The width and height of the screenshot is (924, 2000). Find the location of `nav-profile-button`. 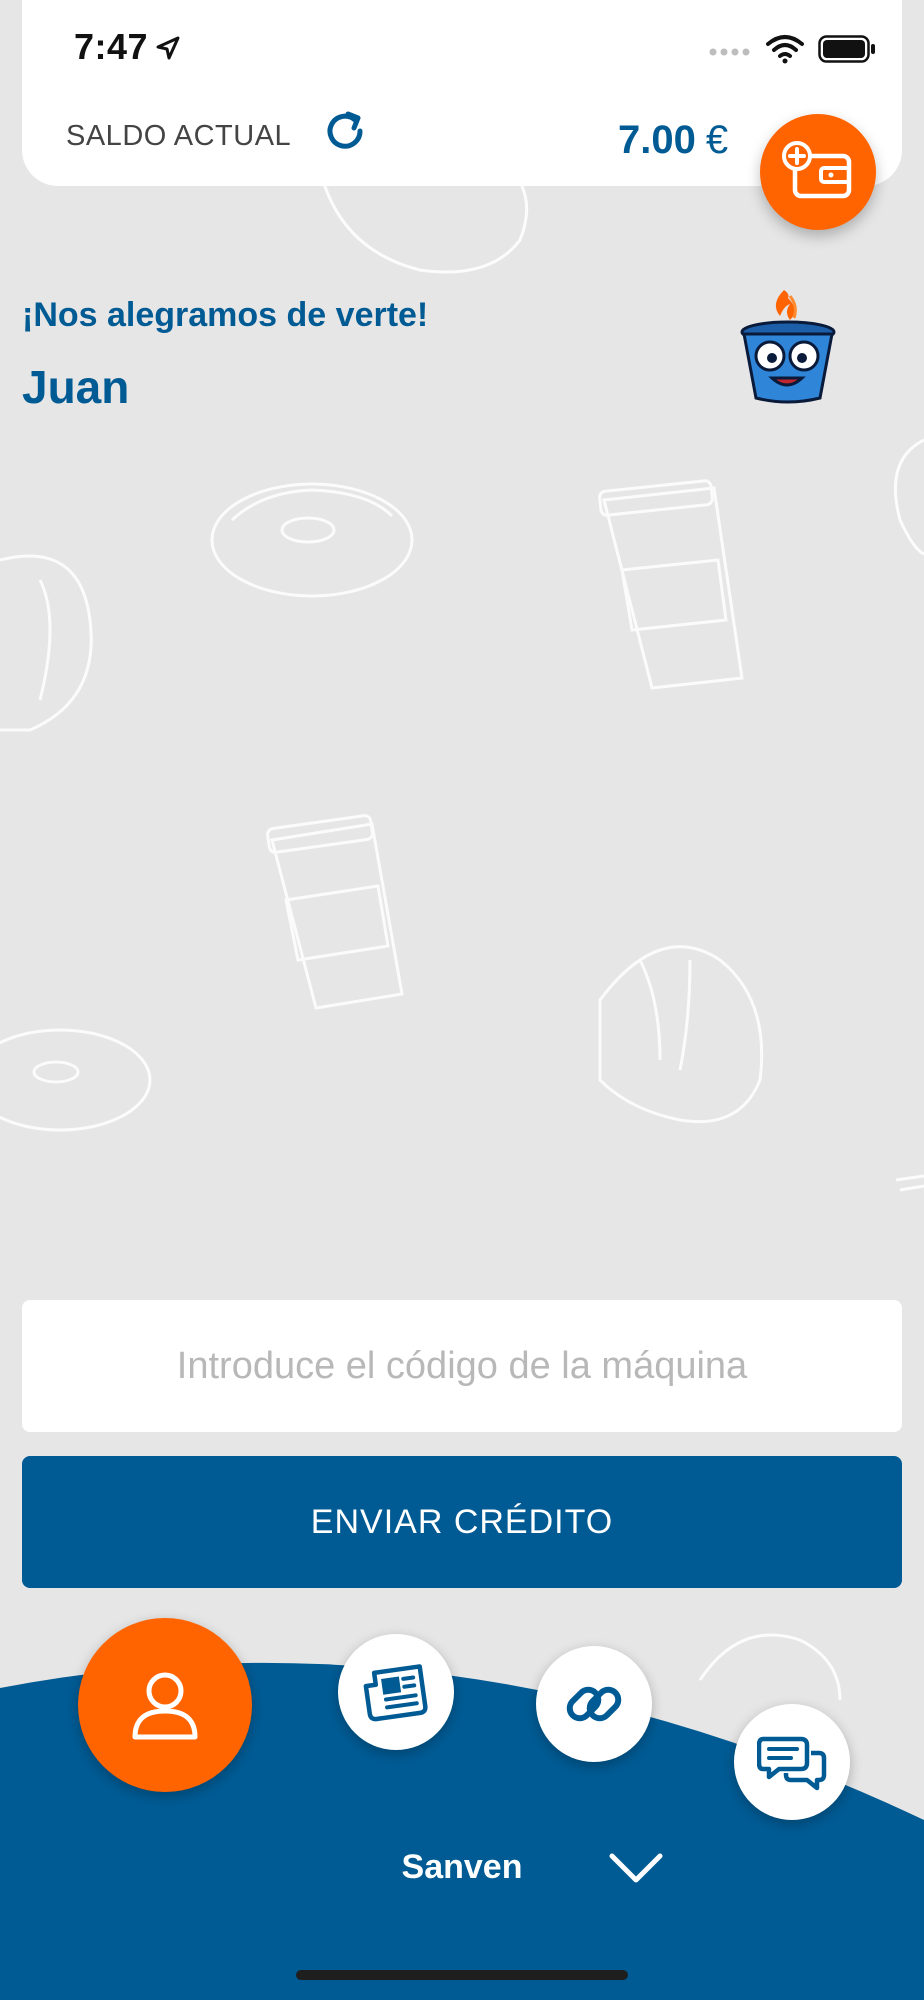

nav-profile-button is located at coordinates (165, 1705).